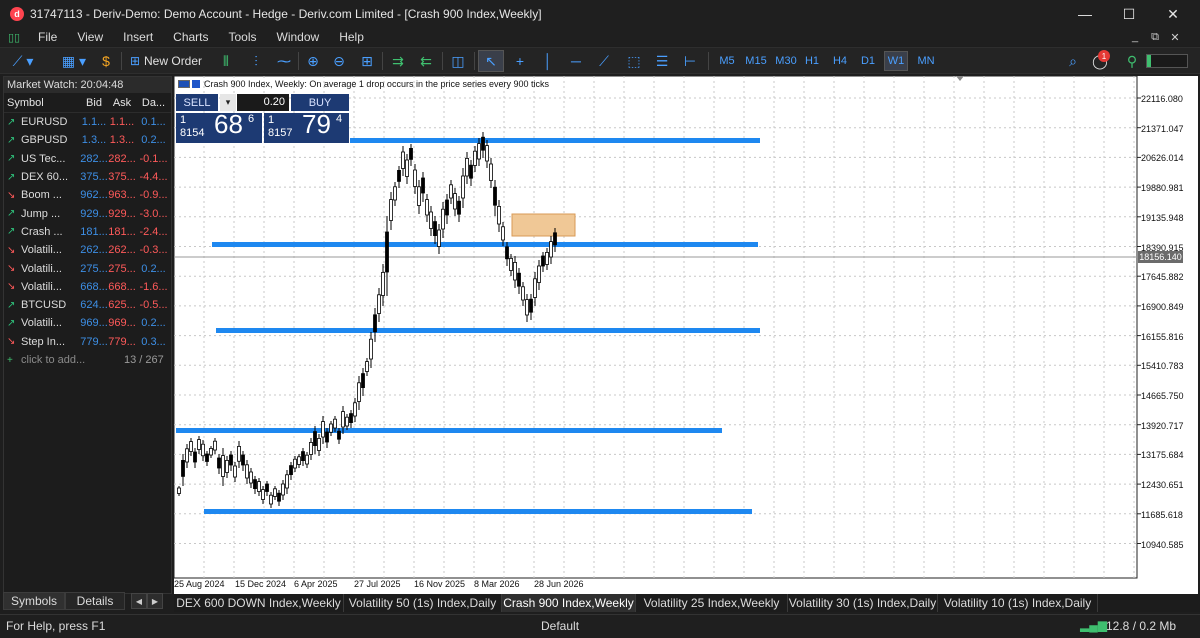  What do you see at coordinates (786, 61) in the screenshot?
I see `timeframe-m30: M30` at bounding box center [786, 61].